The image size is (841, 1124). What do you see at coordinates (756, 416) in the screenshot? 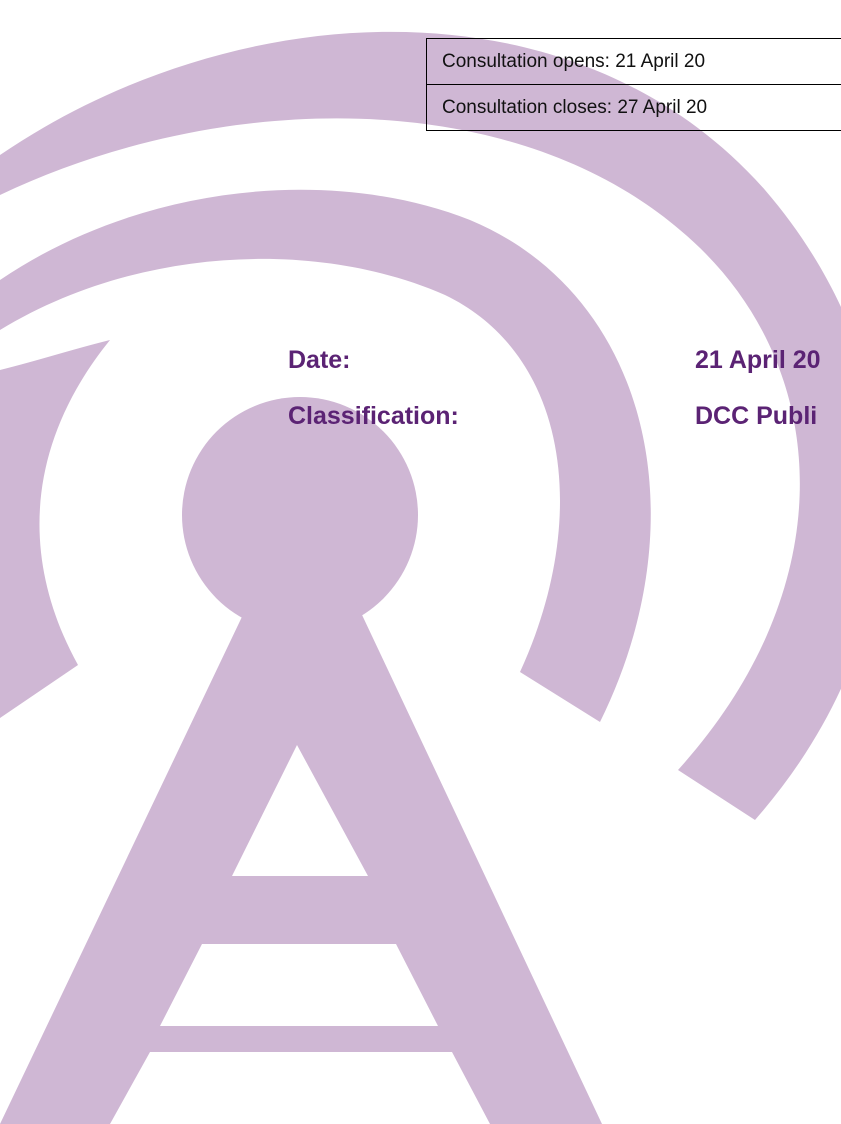
I see `classification-value: DCC Publi` at bounding box center [756, 416].